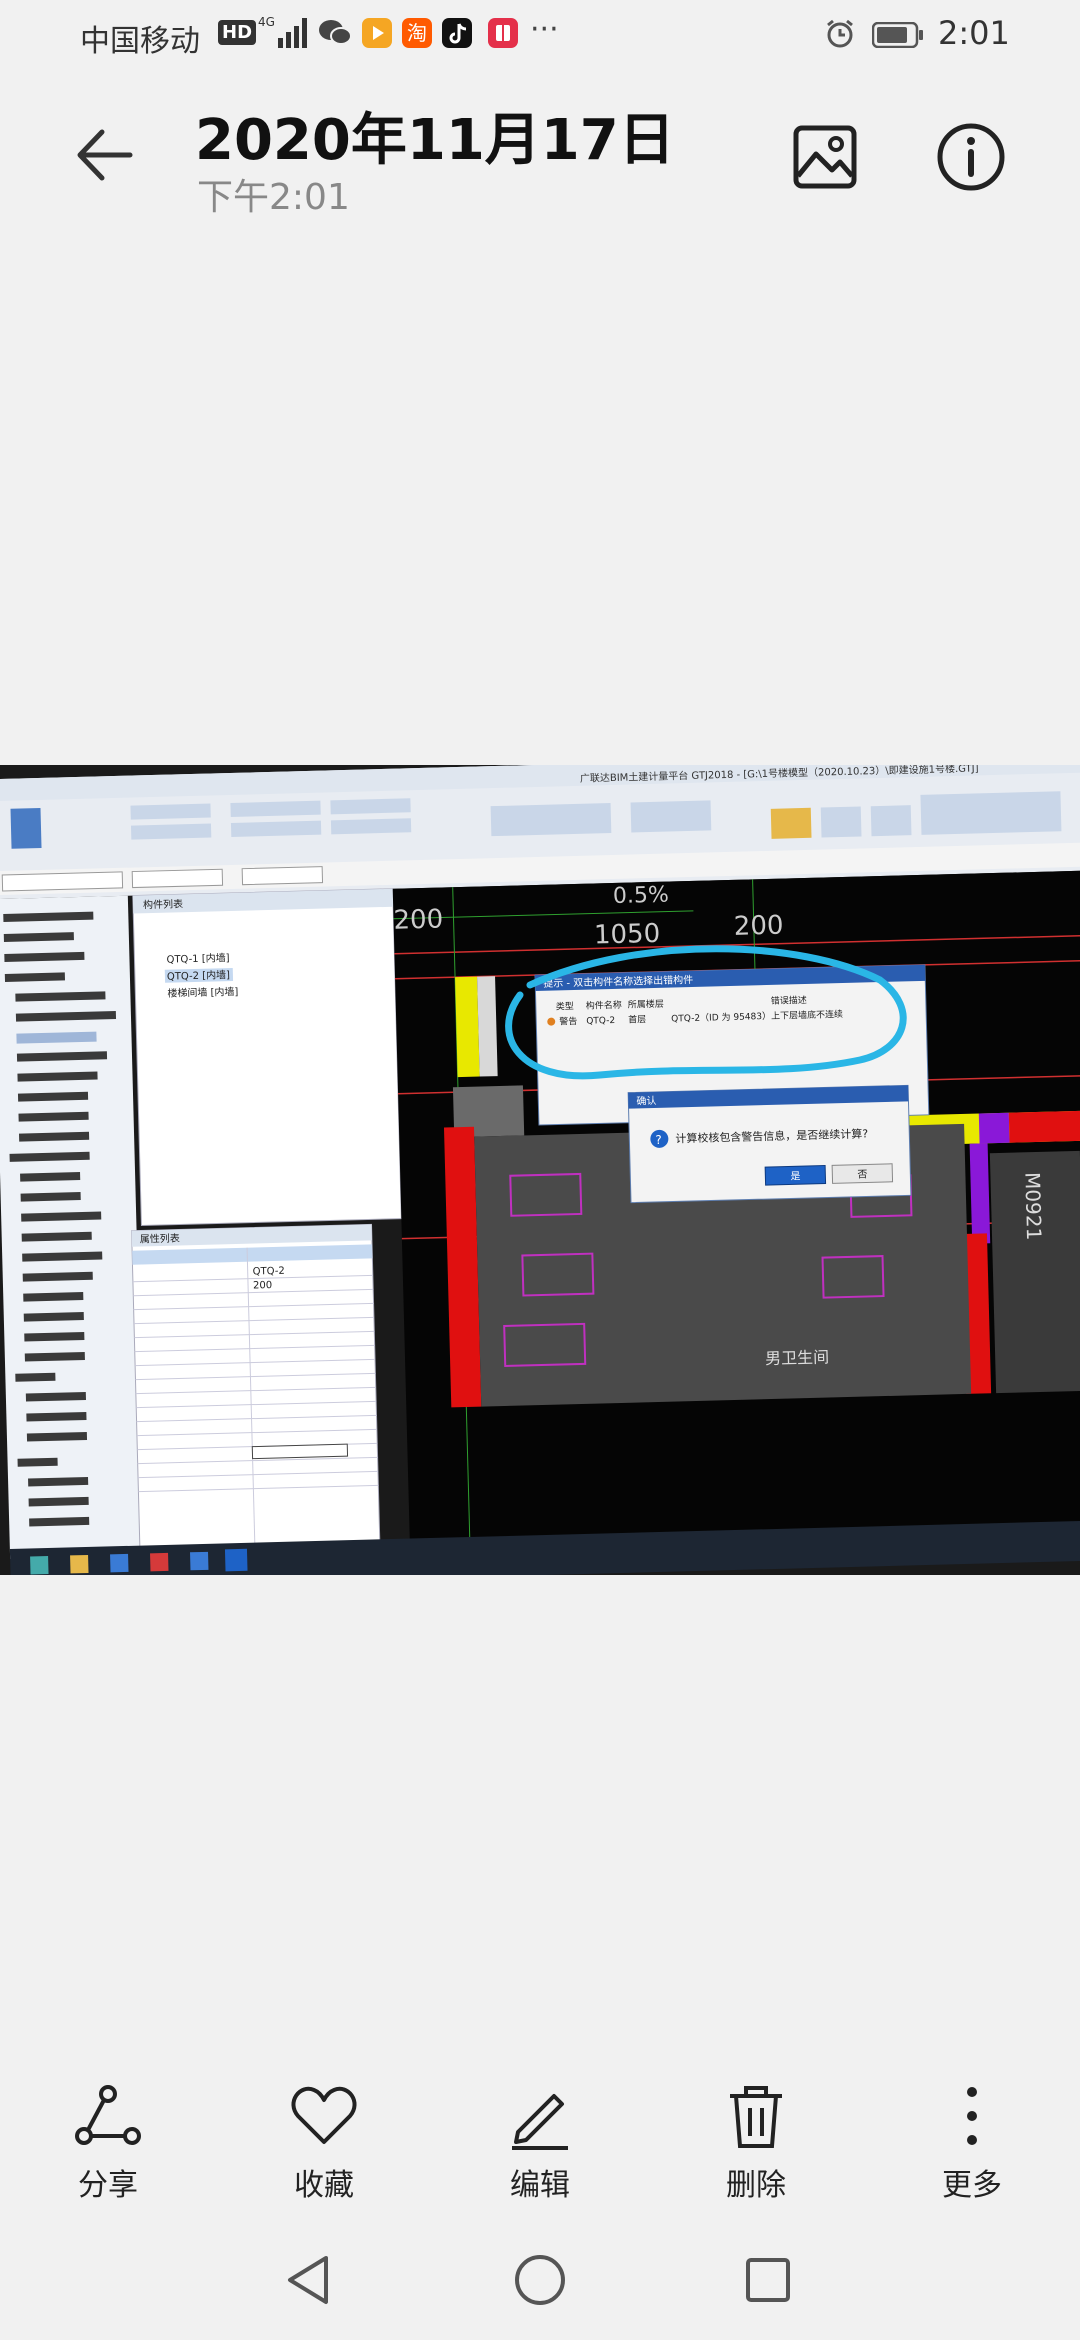 The height and width of the screenshot is (2340, 1080). What do you see at coordinates (262, 1285) in the screenshot?
I see `prop-thick-value: 200` at bounding box center [262, 1285].